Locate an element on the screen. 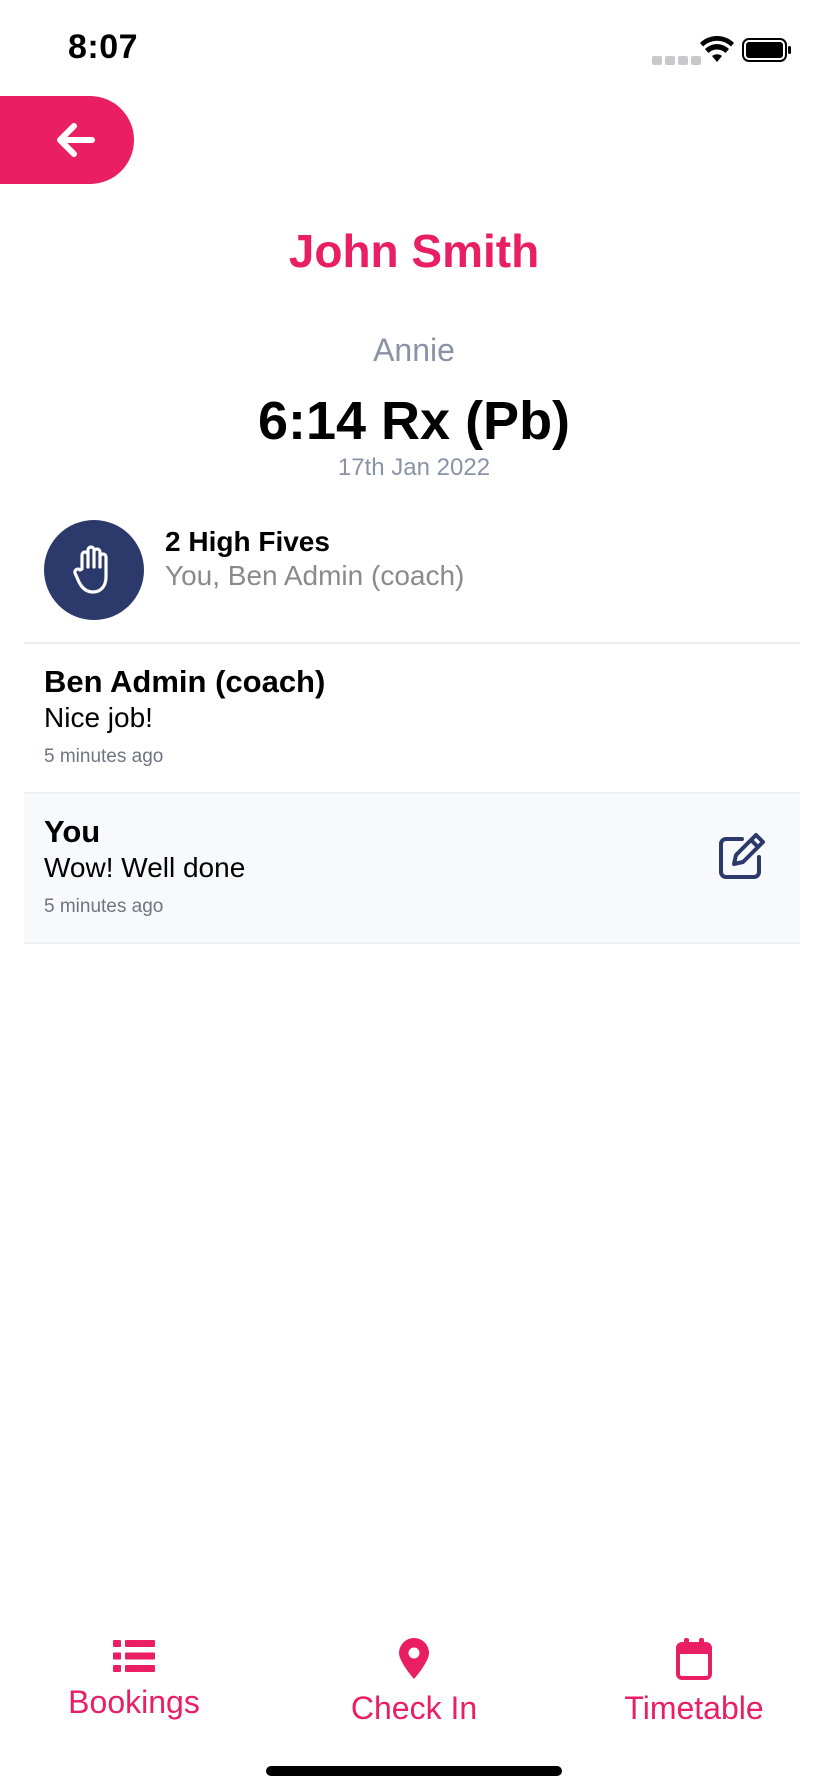 The width and height of the screenshot is (828, 1792). battery-icon is located at coordinates (766, 50).